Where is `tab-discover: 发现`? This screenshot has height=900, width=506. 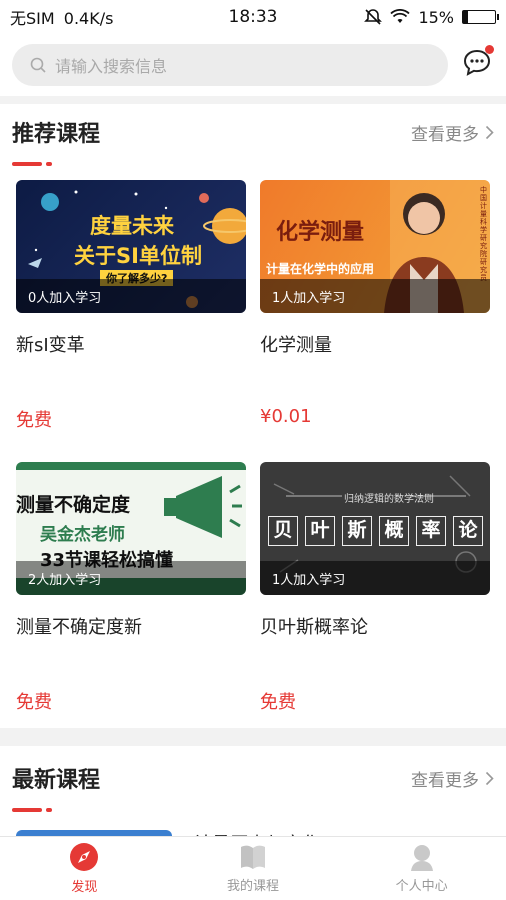 tab-discover: 发现 is located at coordinates (84, 868).